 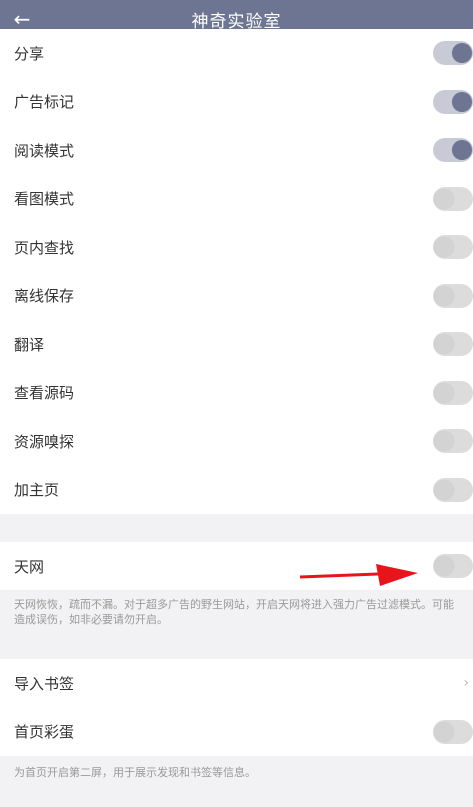 What do you see at coordinates (37, 490) in the screenshot?
I see `lab-item-label: 加主页` at bounding box center [37, 490].